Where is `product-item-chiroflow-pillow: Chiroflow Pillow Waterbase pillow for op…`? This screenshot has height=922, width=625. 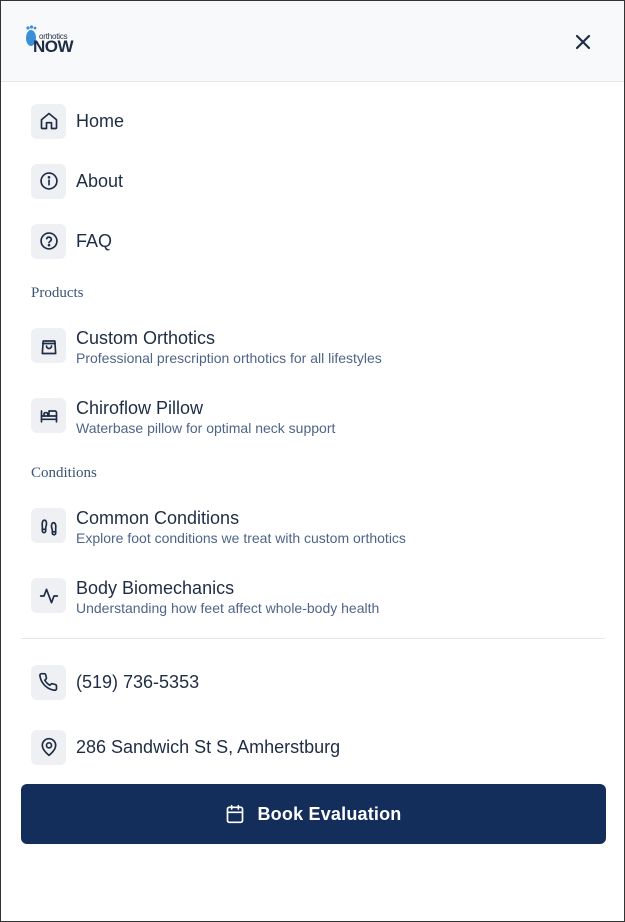
product-item-chiroflow-pillow: Chiroflow Pillow Waterbase pillow for op… is located at coordinates (183, 417).